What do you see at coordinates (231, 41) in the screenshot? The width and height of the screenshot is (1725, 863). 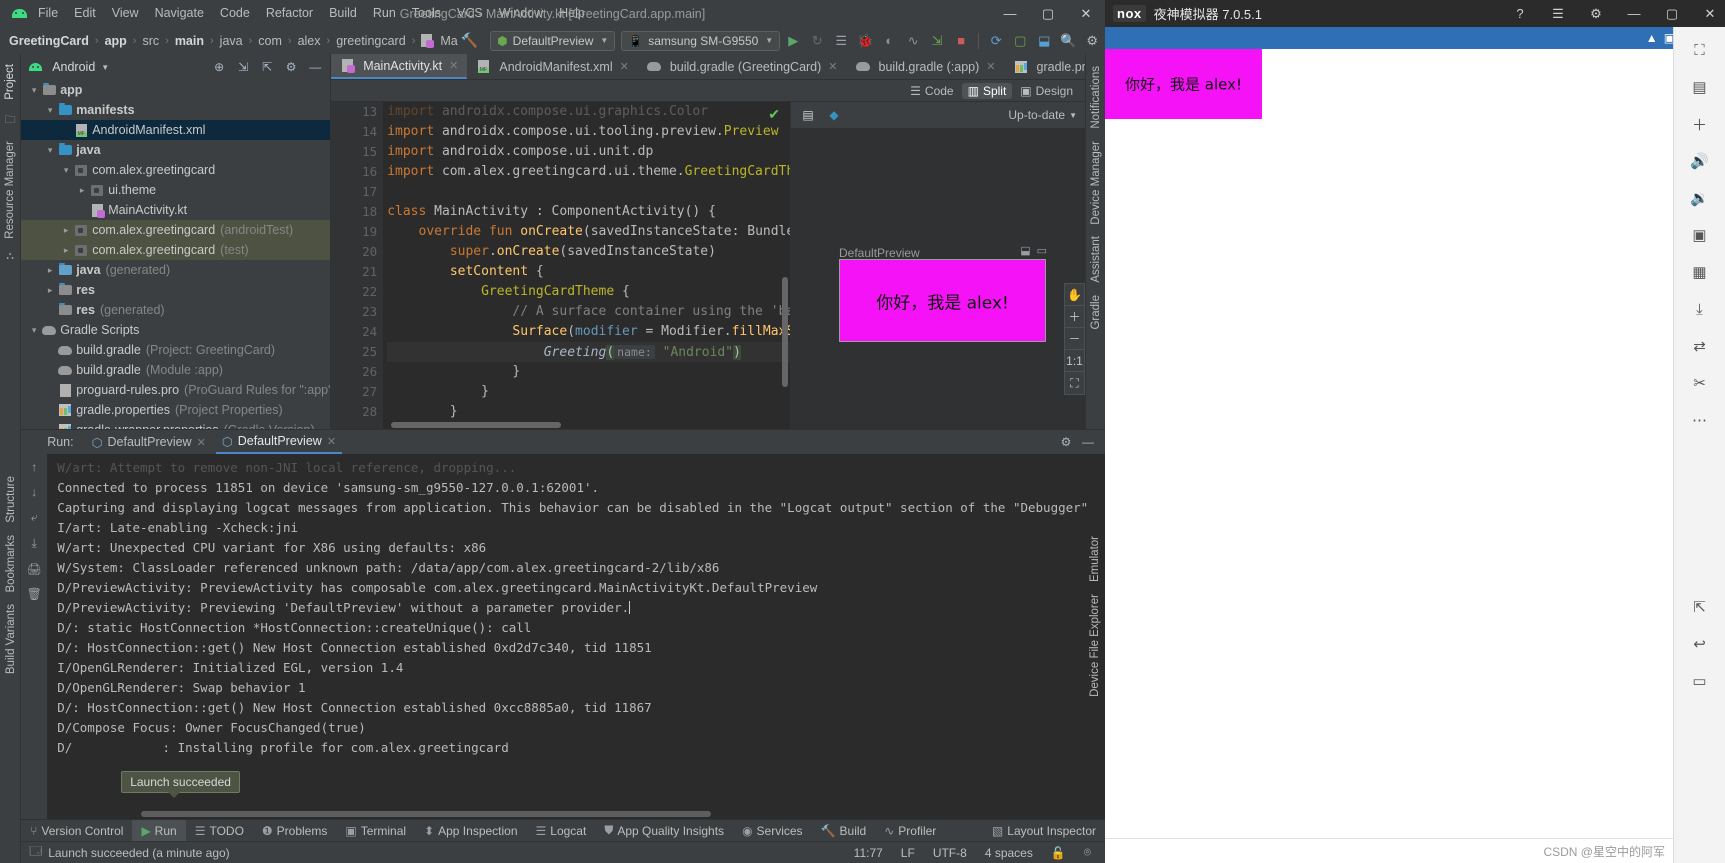 I see `breadcrumb-item-java: java` at bounding box center [231, 41].